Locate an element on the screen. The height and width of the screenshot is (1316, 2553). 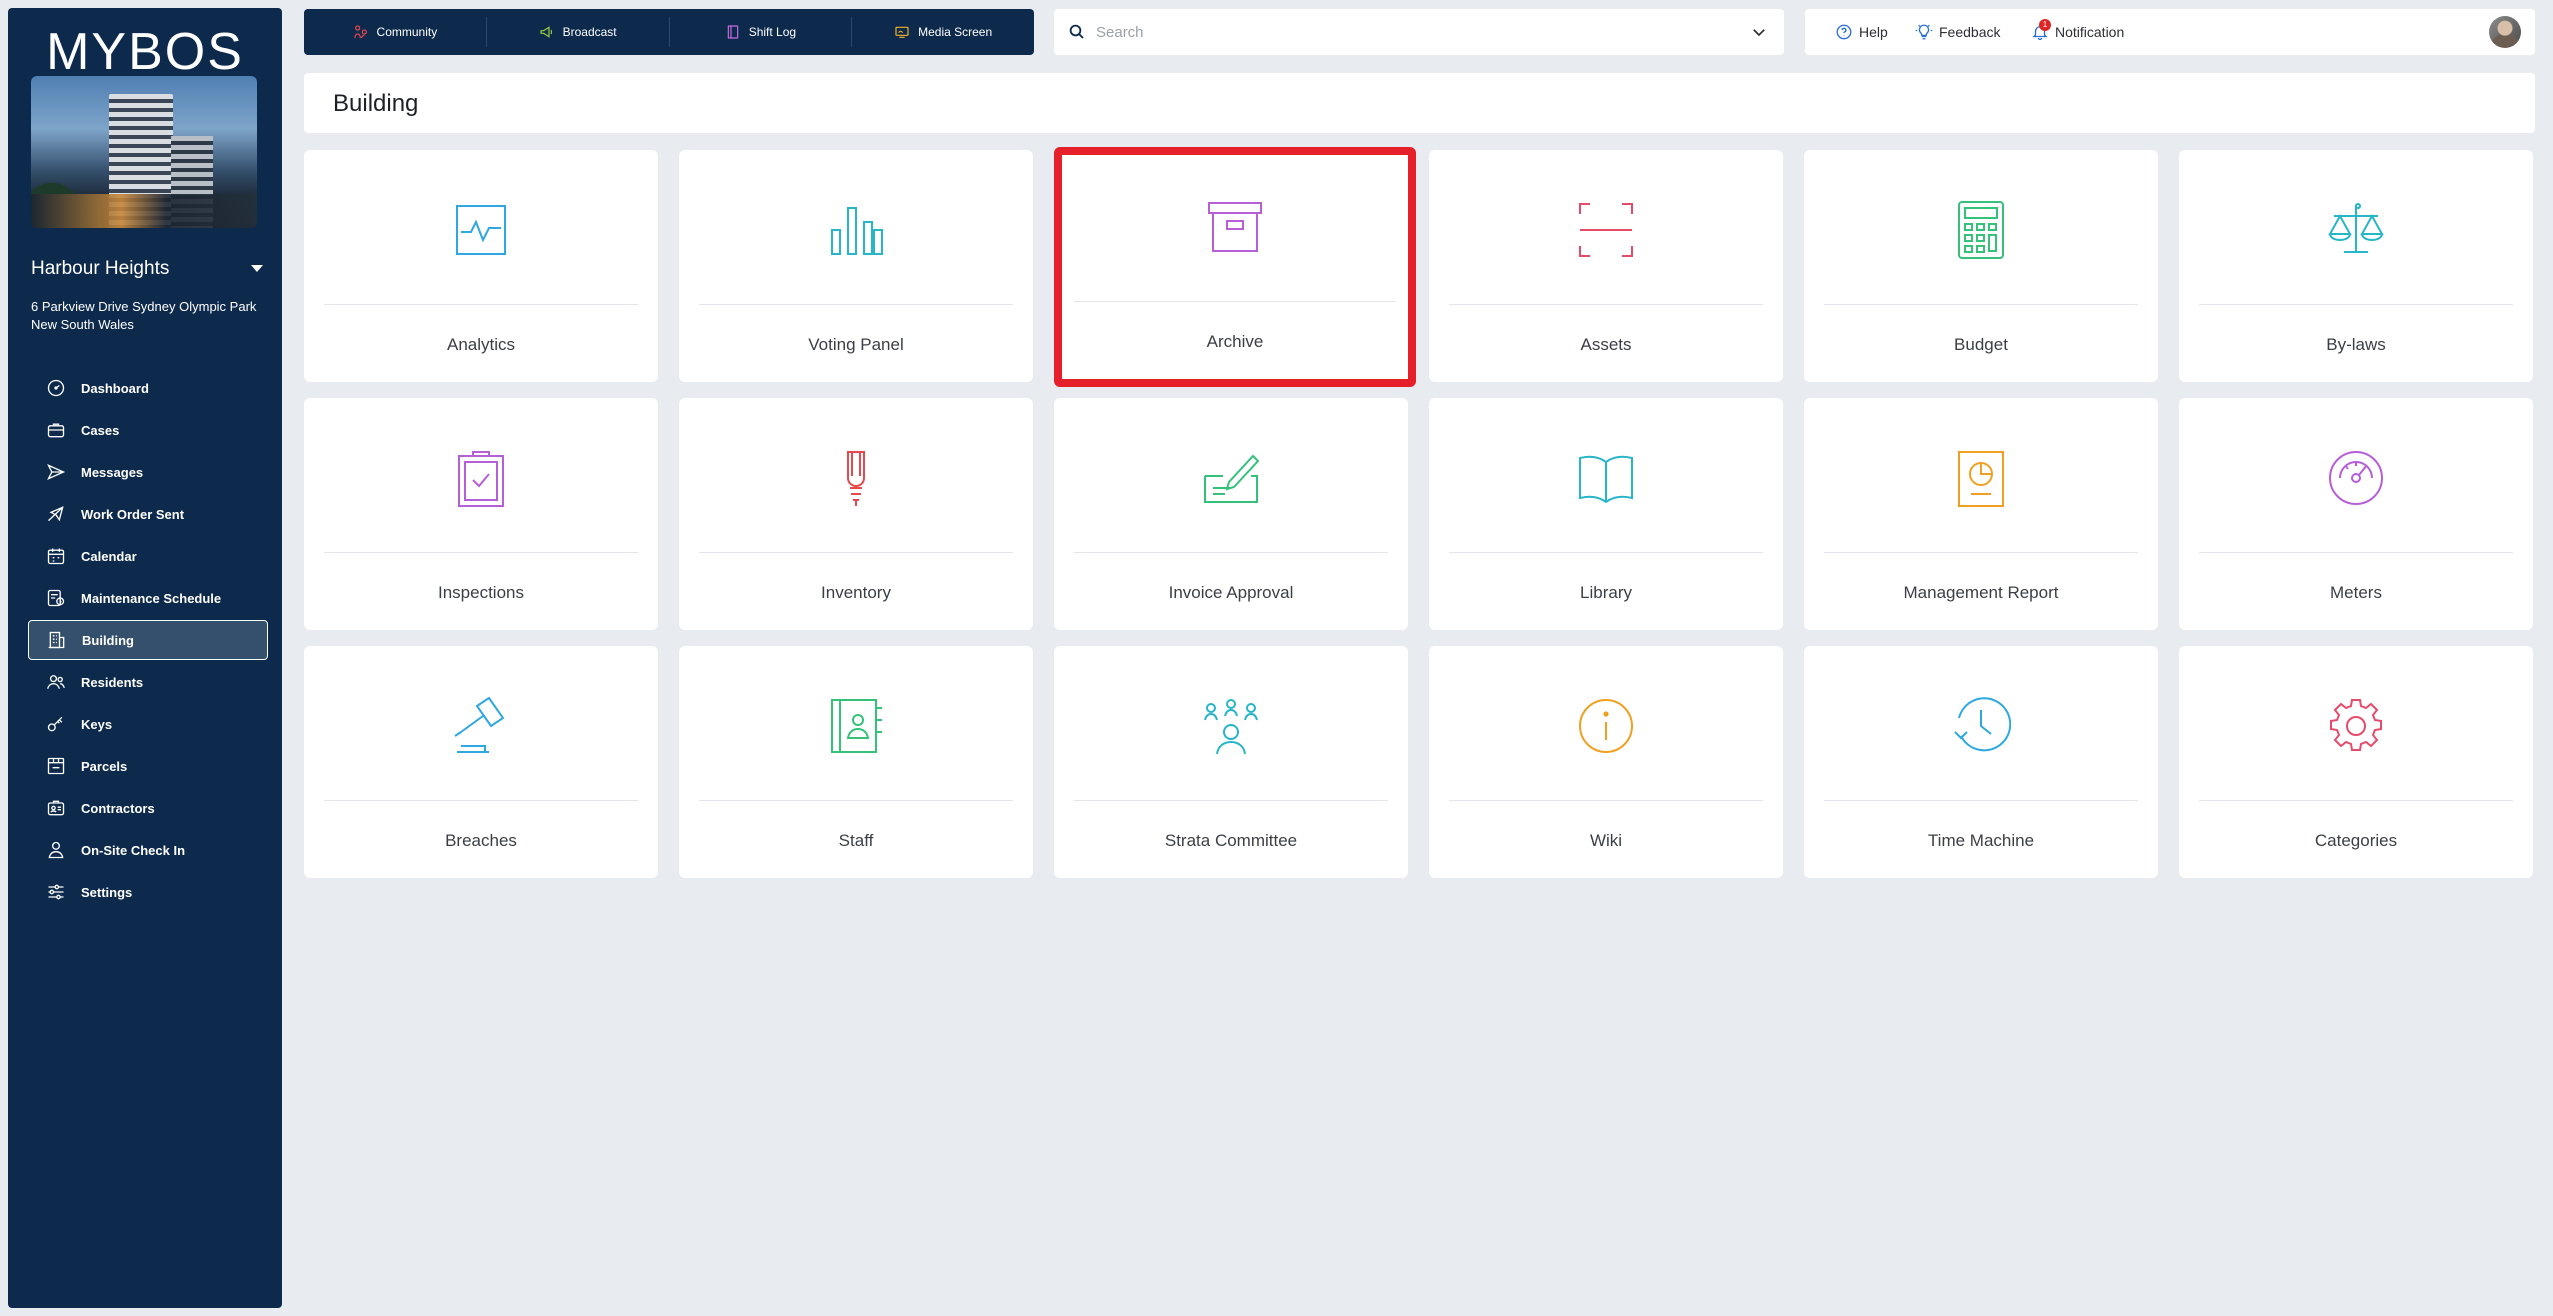
tile-inventory: Inventory is located at coordinates (856, 514).